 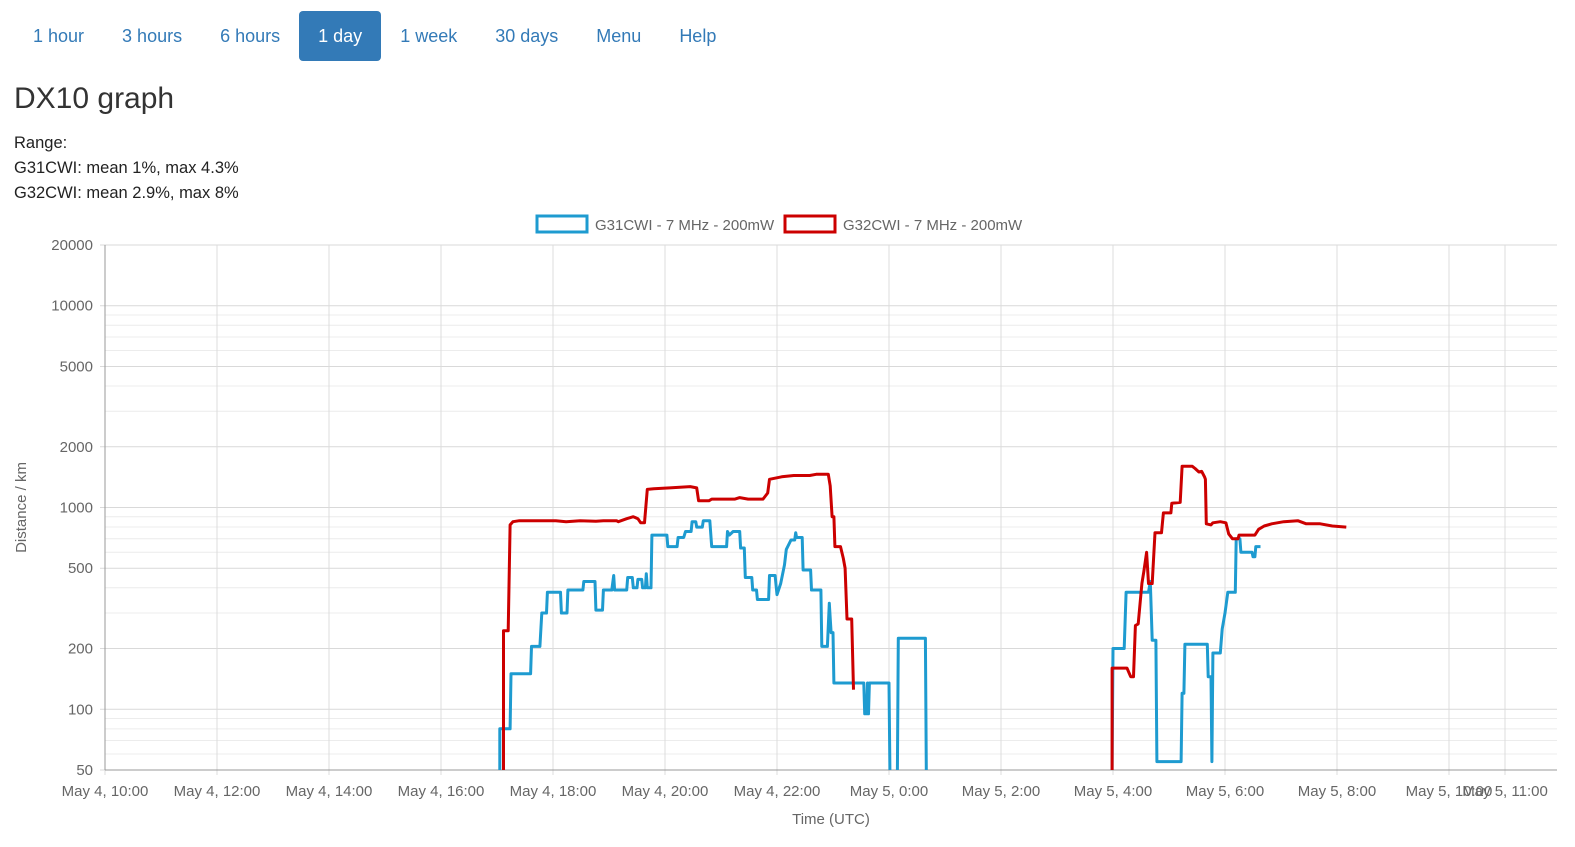 What do you see at coordinates (41, 143) in the screenshot?
I see `range-label: Range:` at bounding box center [41, 143].